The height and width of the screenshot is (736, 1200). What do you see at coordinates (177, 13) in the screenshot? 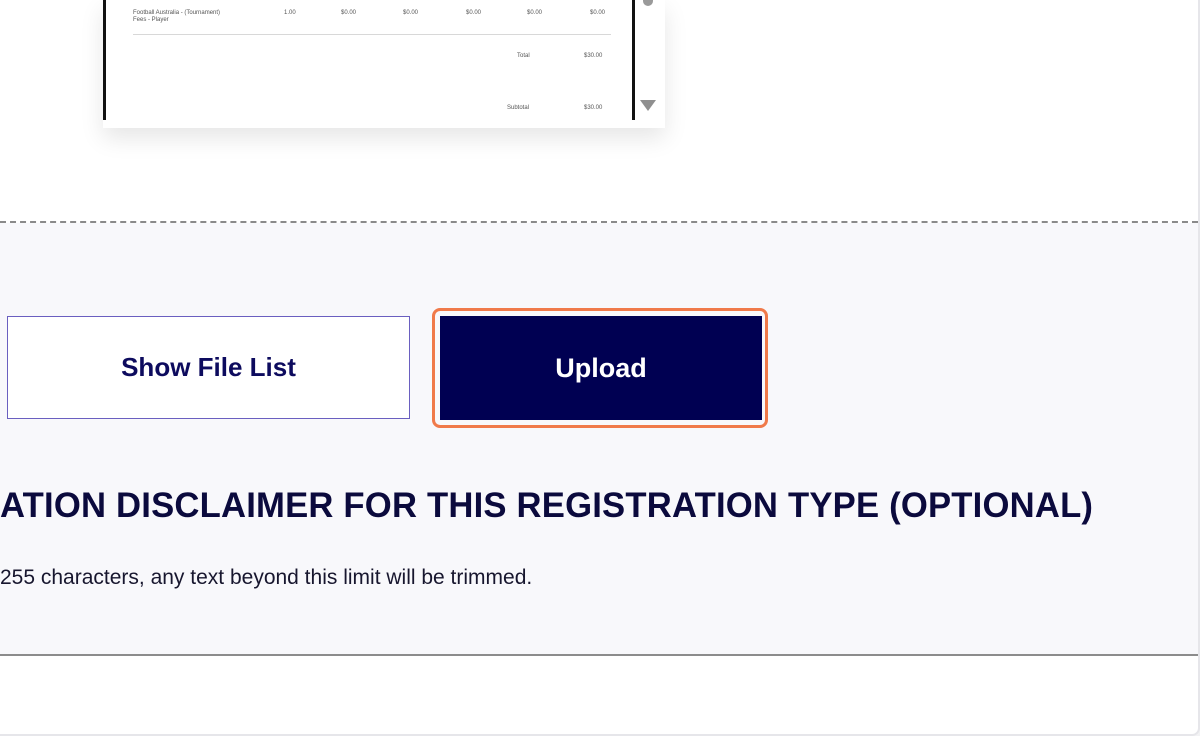
I see `line-item-description-1: Football Australia - (Tournament)` at bounding box center [177, 13].